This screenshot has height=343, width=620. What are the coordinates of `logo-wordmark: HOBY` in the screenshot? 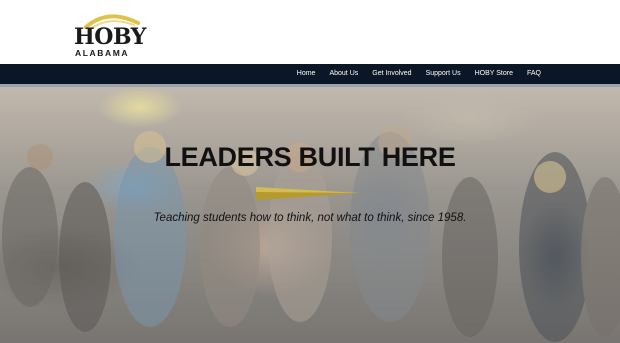 It's located at (110, 37).